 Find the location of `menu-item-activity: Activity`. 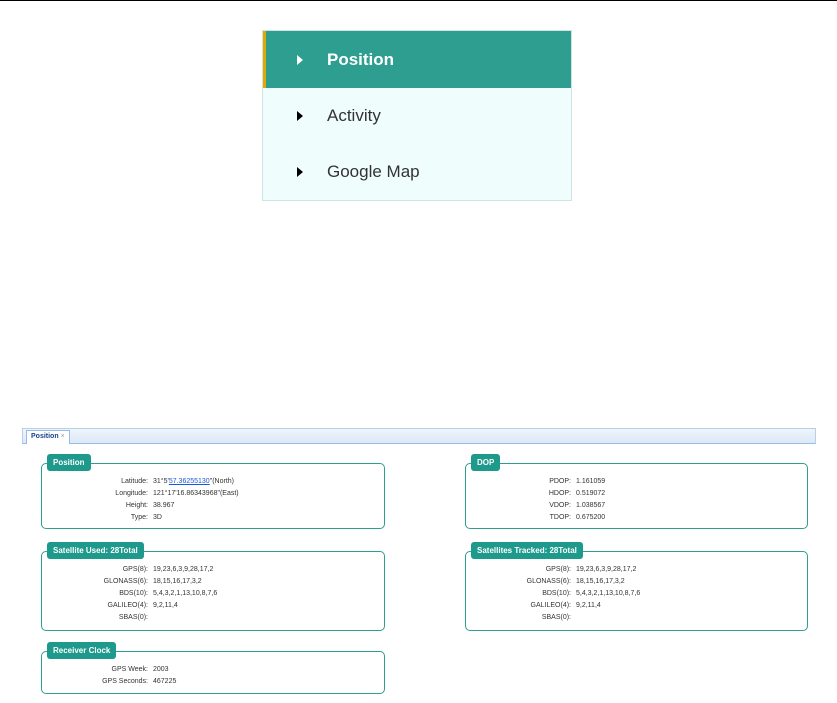

menu-item-activity: Activity is located at coordinates (417, 116).